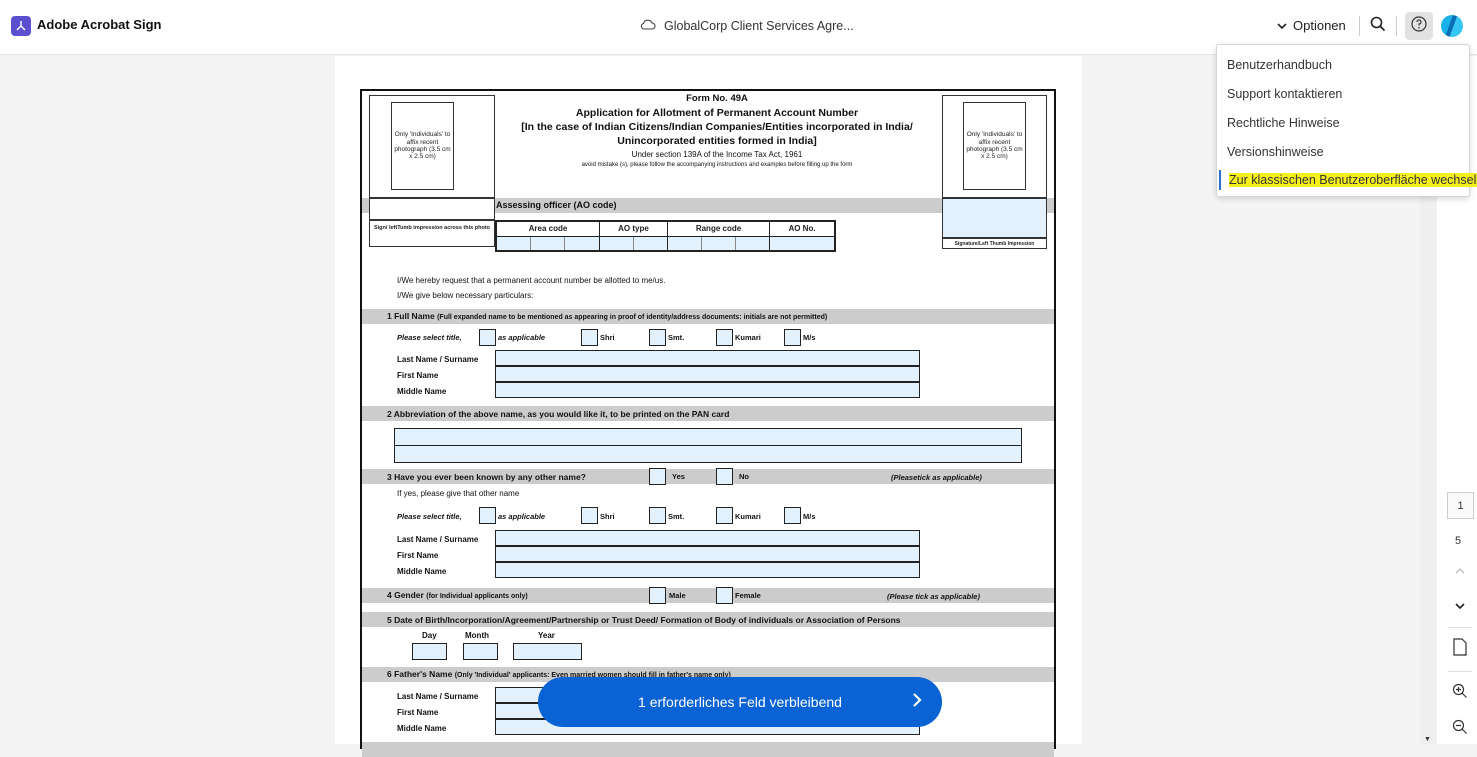  I want to click on menu-item-release-notes: Versionshinweise, so click(1275, 152).